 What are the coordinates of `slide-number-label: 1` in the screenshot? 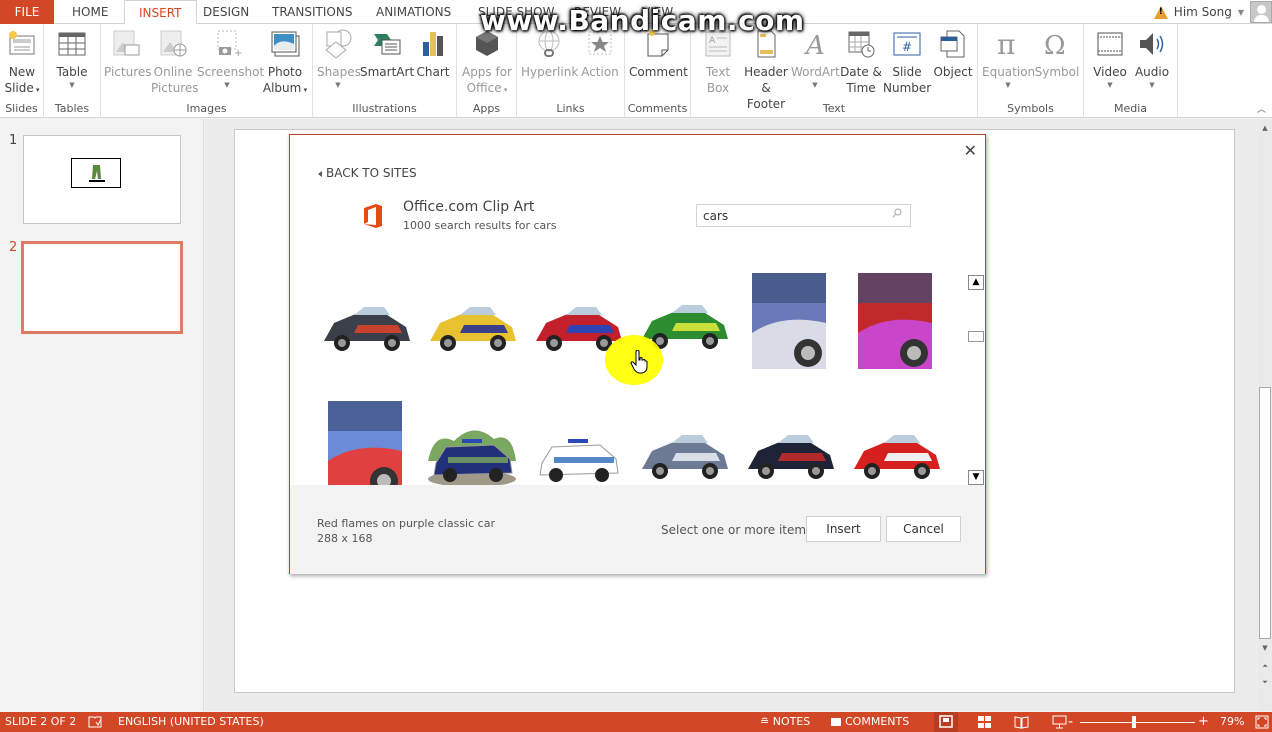 It's located at (13, 140).